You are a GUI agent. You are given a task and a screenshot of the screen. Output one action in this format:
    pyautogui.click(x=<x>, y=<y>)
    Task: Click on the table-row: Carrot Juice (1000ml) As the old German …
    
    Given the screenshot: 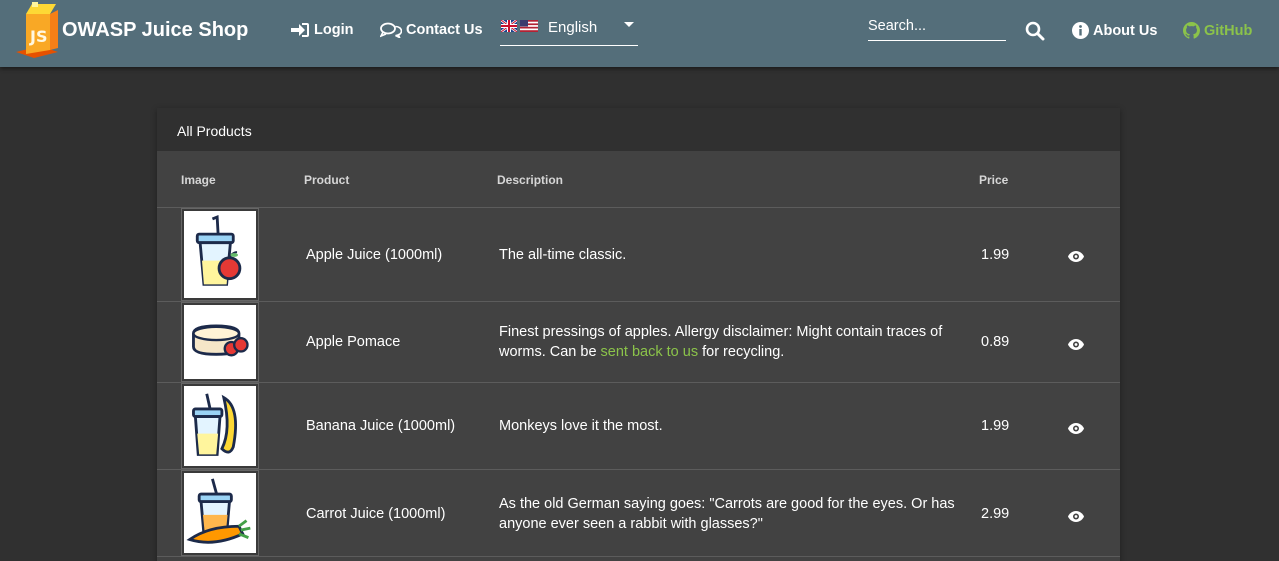 What is the action you would take?
    pyautogui.click(x=638, y=513)
    